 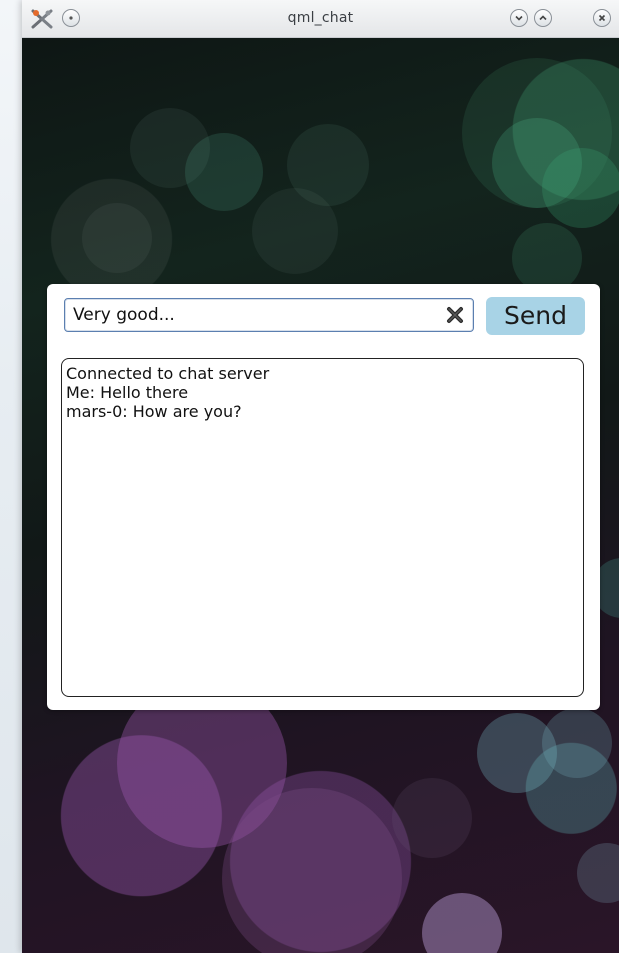 I want to click on chevron-down-icon, so click(x=519, y=18).